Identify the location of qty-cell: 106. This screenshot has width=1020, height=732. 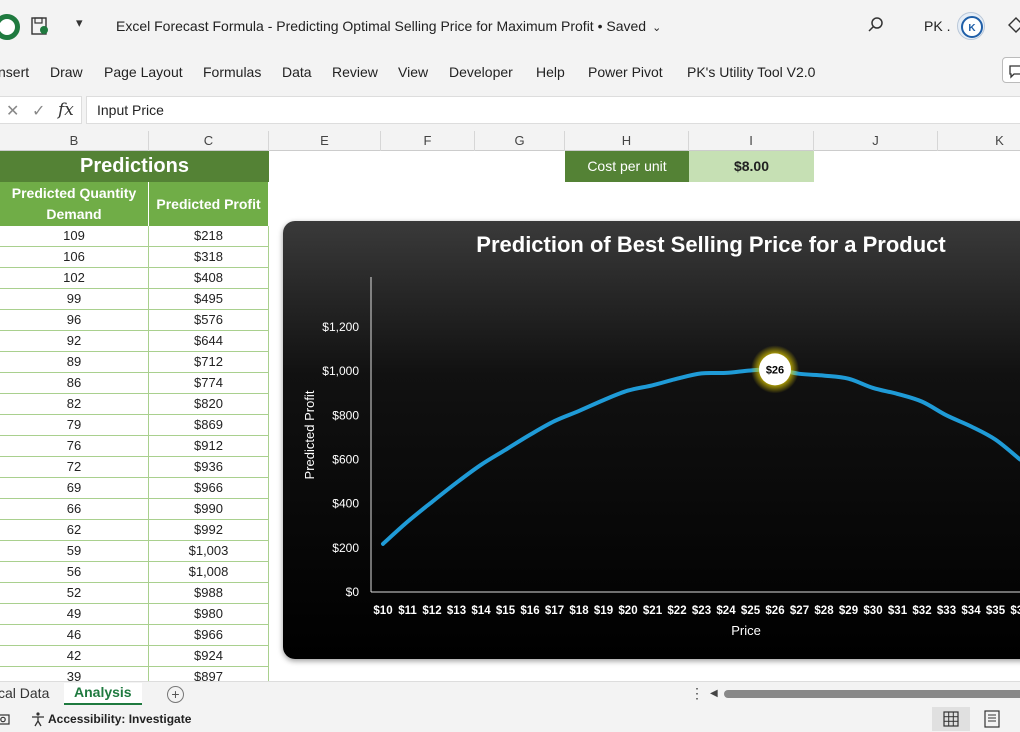
(74, 257).